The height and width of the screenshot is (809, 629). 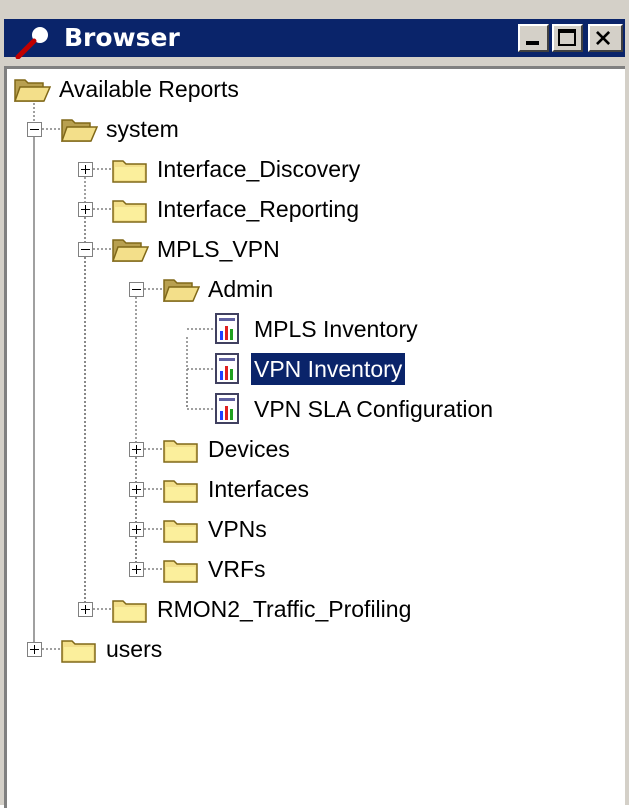 I want to click on title-bar: Browser, so click(x=314, y=39).